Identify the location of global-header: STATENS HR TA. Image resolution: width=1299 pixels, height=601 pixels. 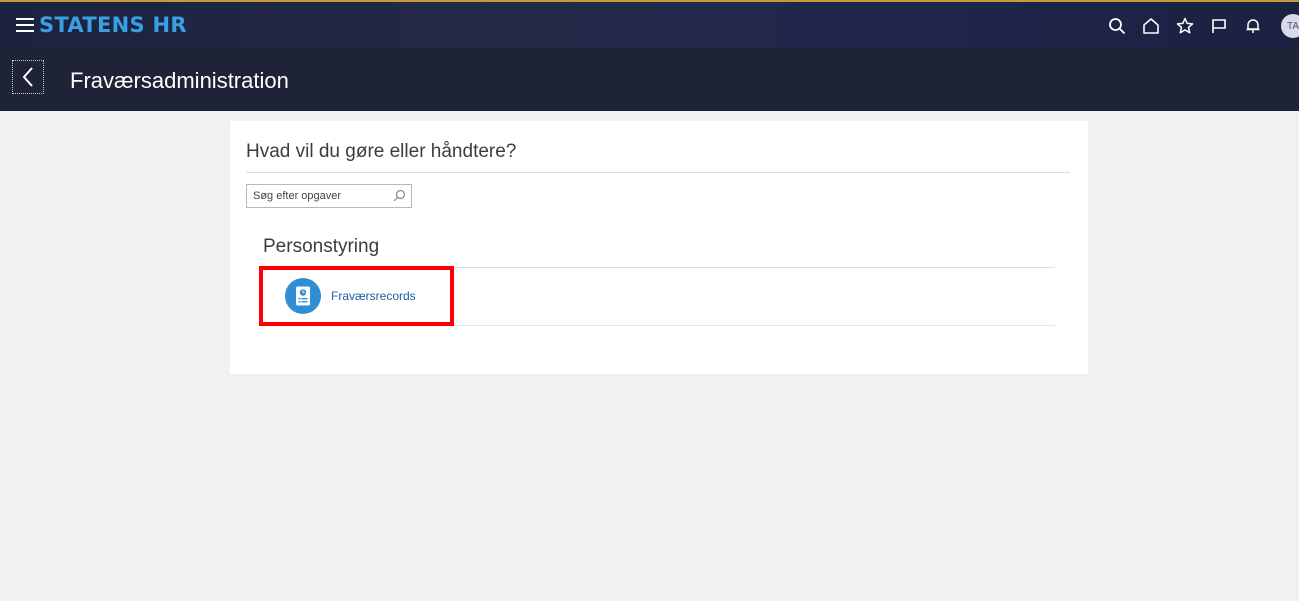
(649, 24).